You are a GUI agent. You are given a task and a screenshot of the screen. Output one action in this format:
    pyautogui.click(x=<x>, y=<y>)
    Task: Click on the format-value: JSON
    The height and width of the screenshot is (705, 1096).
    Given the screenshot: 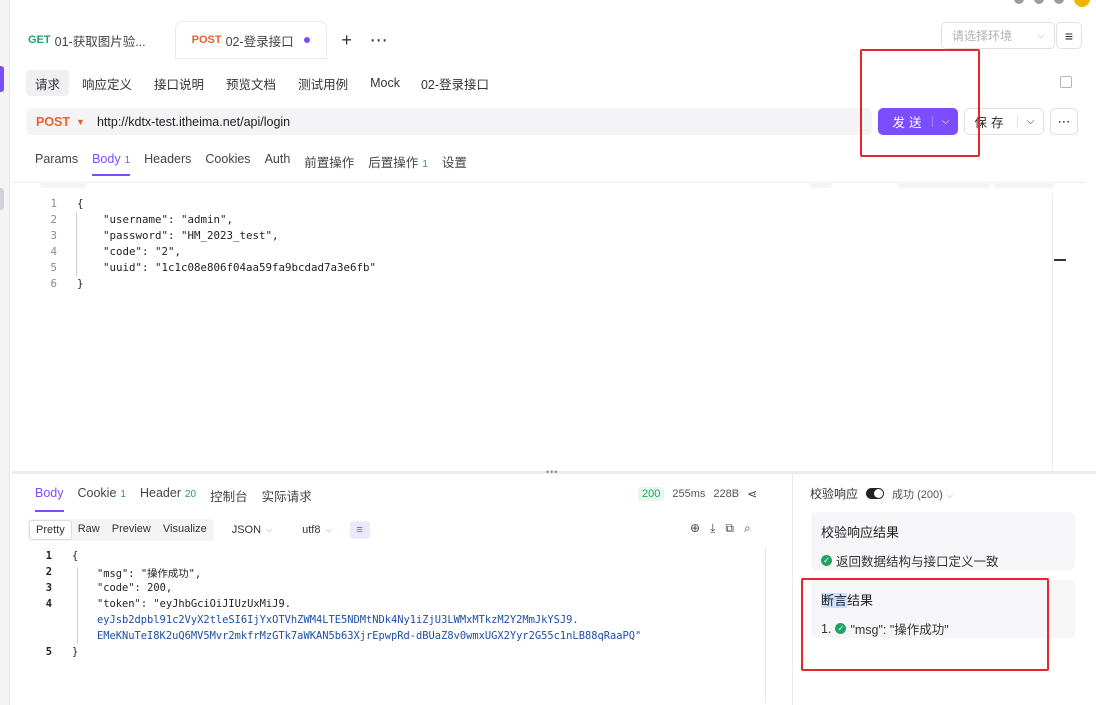 What is the action you would take?
    pyautogui.click(x=246, y=530)
    